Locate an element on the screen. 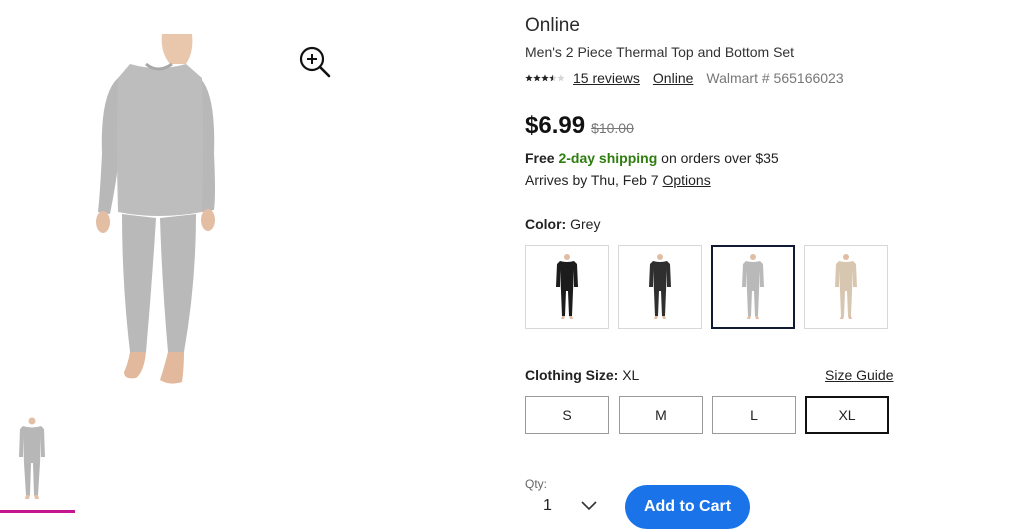  size-option-l: L is located at coordinates (754, 415).